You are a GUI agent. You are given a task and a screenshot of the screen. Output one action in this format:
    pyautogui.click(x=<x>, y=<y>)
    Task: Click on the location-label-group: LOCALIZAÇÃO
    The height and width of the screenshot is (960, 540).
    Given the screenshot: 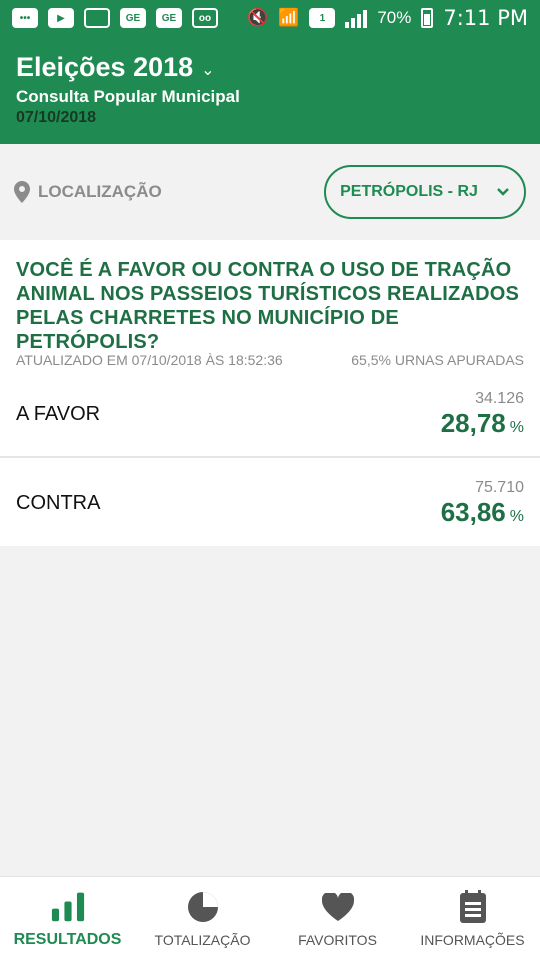 What is the action you would take?
    pyautogui.click(x=88, y=192)
    